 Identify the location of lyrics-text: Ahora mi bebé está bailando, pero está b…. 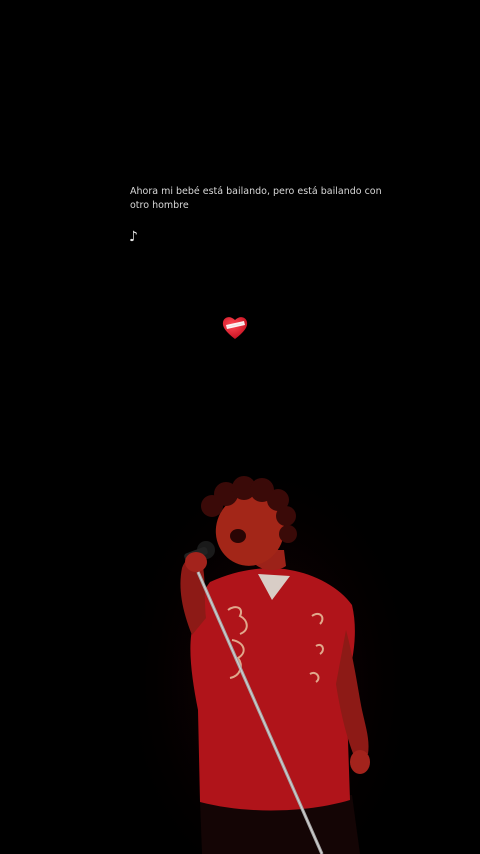
(256, 198).